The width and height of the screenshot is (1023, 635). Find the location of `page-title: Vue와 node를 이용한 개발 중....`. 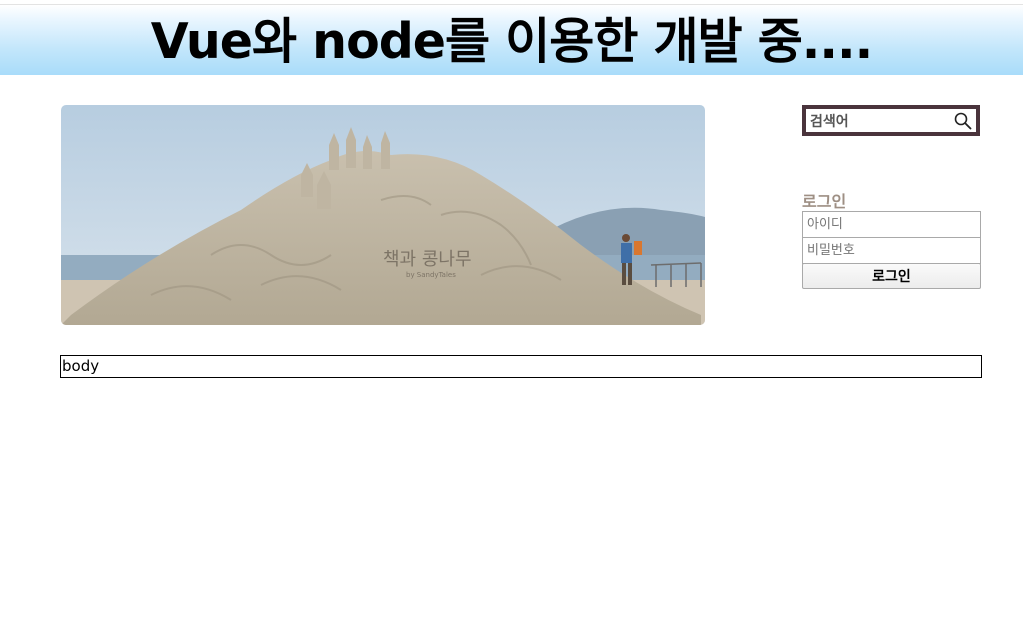

page-title: Vue와 node를 이용한 개발 중.... is located at coordinates (511, 41).